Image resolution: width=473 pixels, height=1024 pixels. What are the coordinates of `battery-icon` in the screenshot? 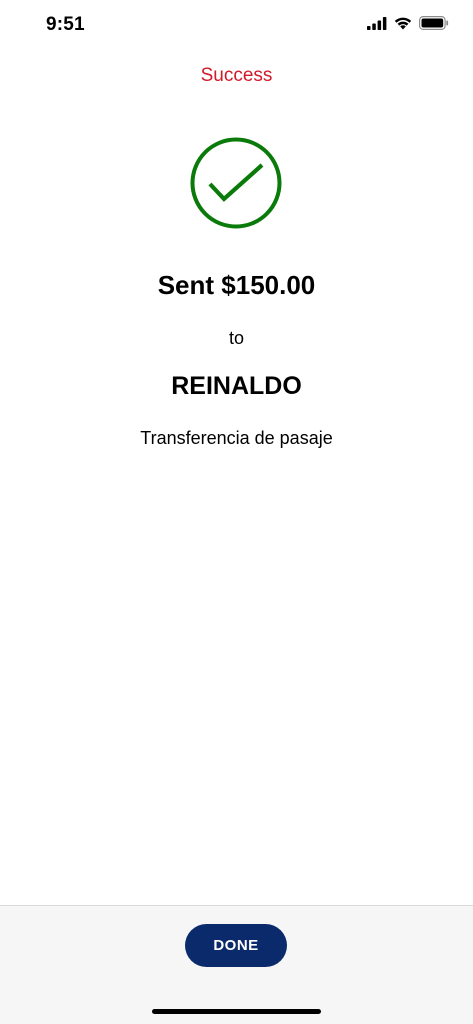 It's located at (434, 23).